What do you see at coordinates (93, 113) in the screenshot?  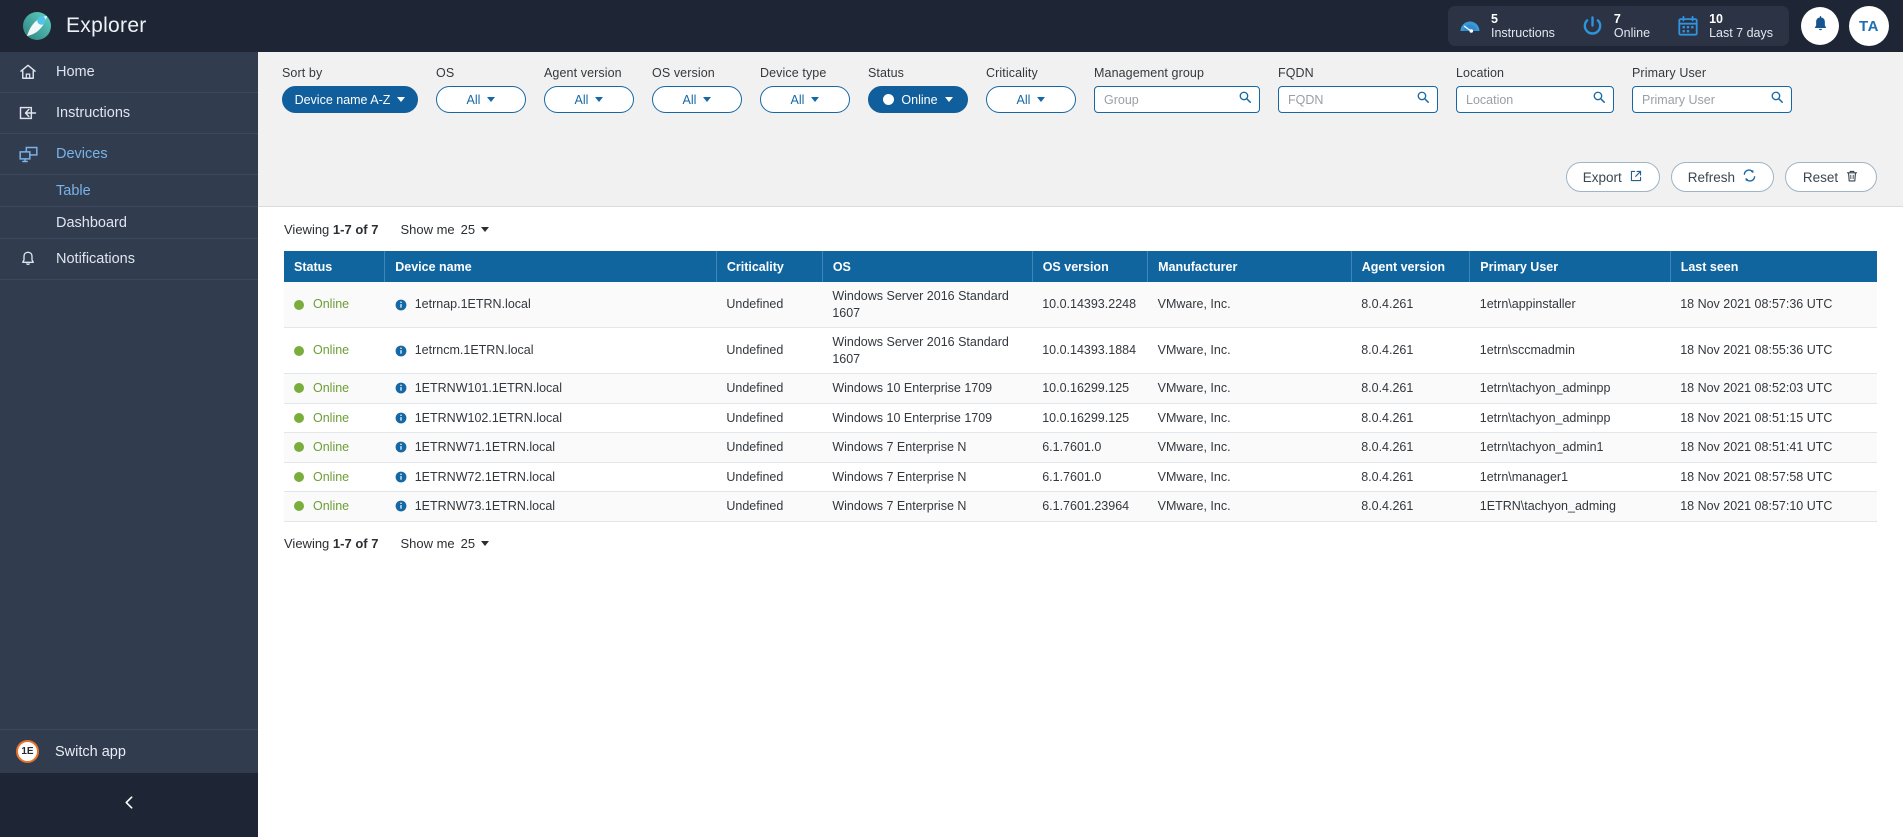 I see `sidebar-item-label: Instructions` at bounding box center [93, 113].